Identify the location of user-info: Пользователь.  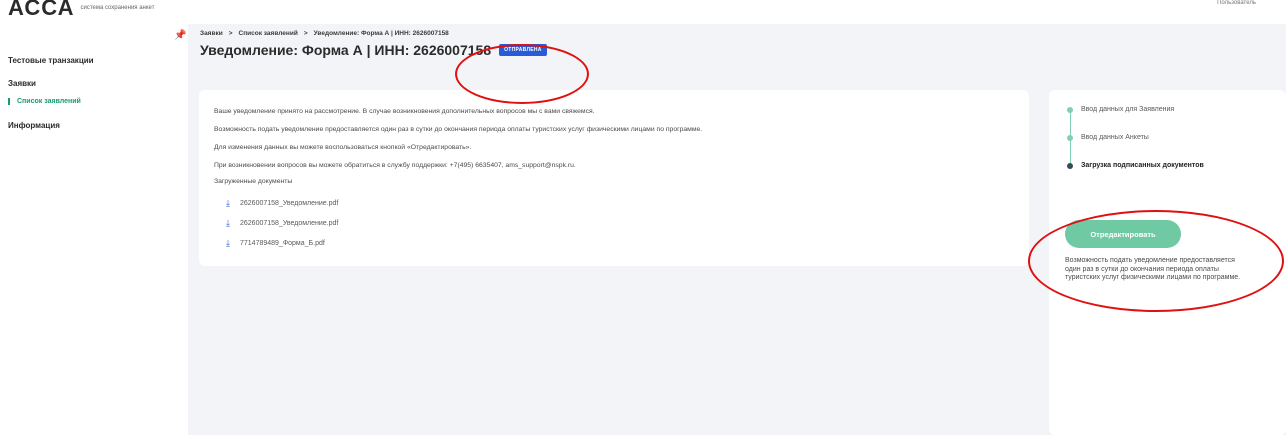
(1236, 3).